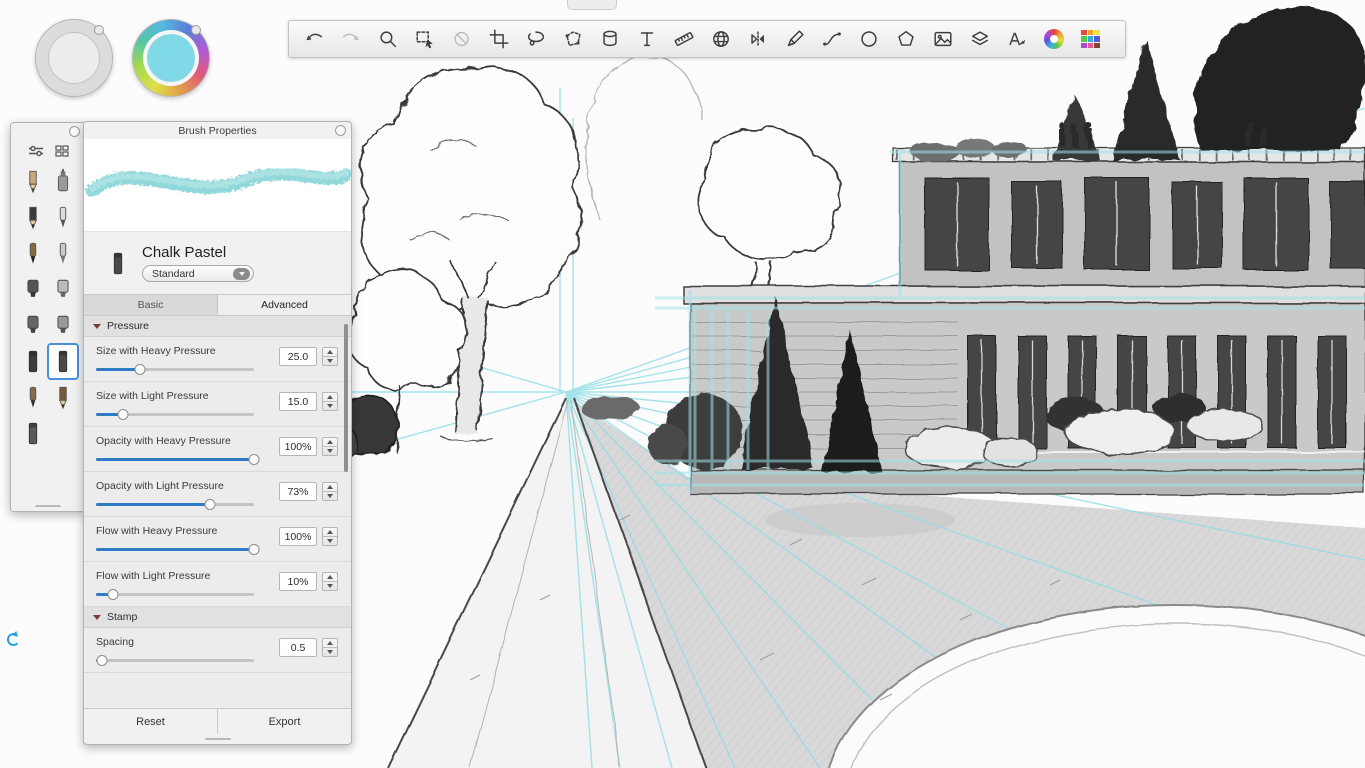  What do you see at coordinates (217, 359) in the screenshot?
I see `setting-size-with-heavy-pressure: Size with Heavy Pressure 25.0` at bounding box center [217, 359].